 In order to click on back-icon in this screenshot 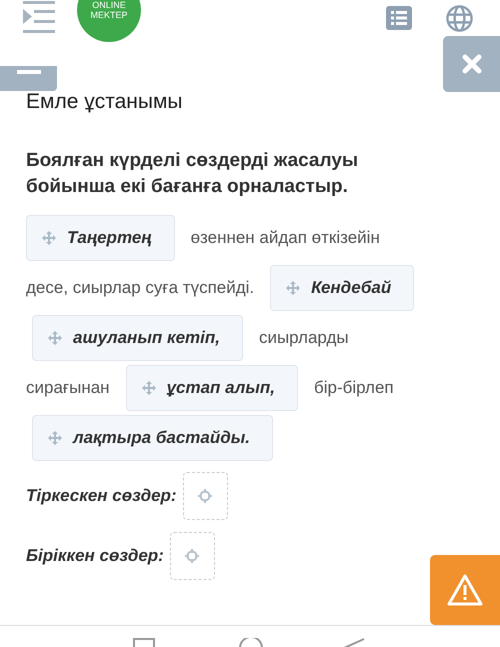, I will do `click(354, 642)`.